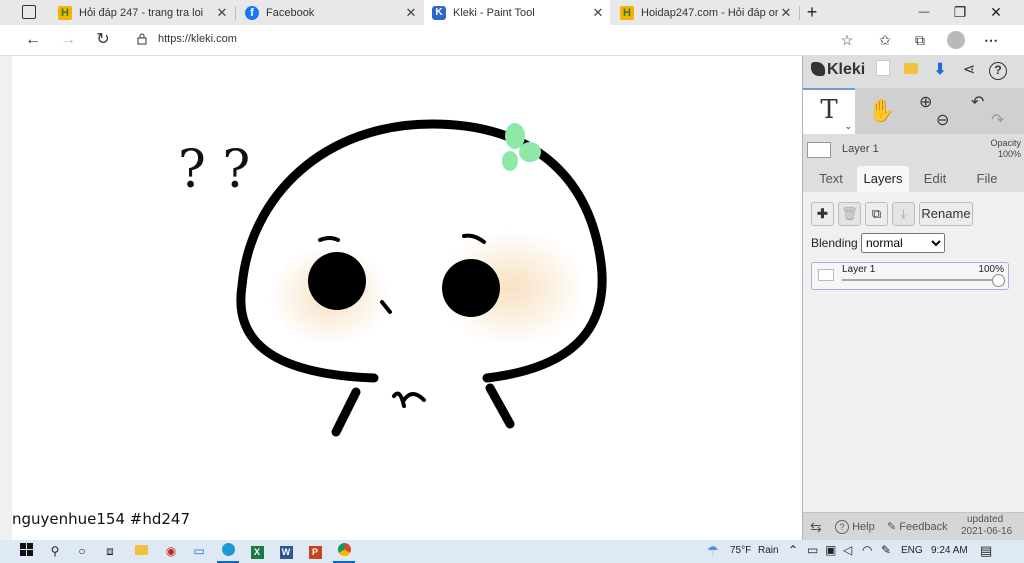 The width and height of the screenshot is (1024, 563). What do you see at coordinates (315, 551) in the screenshot?
I see `powerpoint-icon: P` at bounding box center [315, 551].